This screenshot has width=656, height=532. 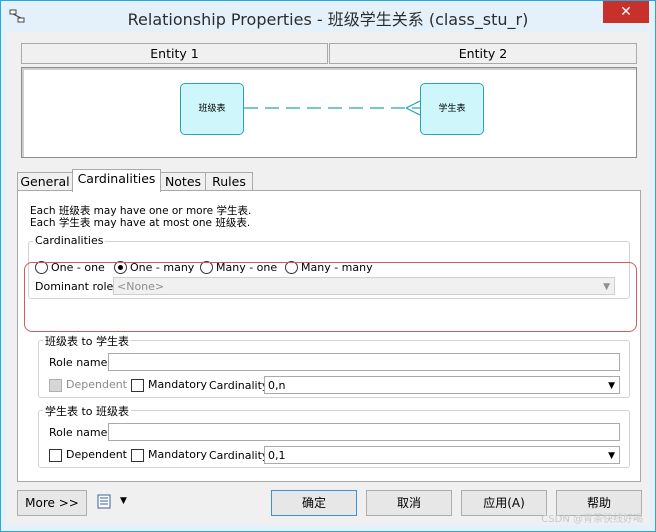 I want to click on cancel-button: 取消, so click(x=409, y=503).